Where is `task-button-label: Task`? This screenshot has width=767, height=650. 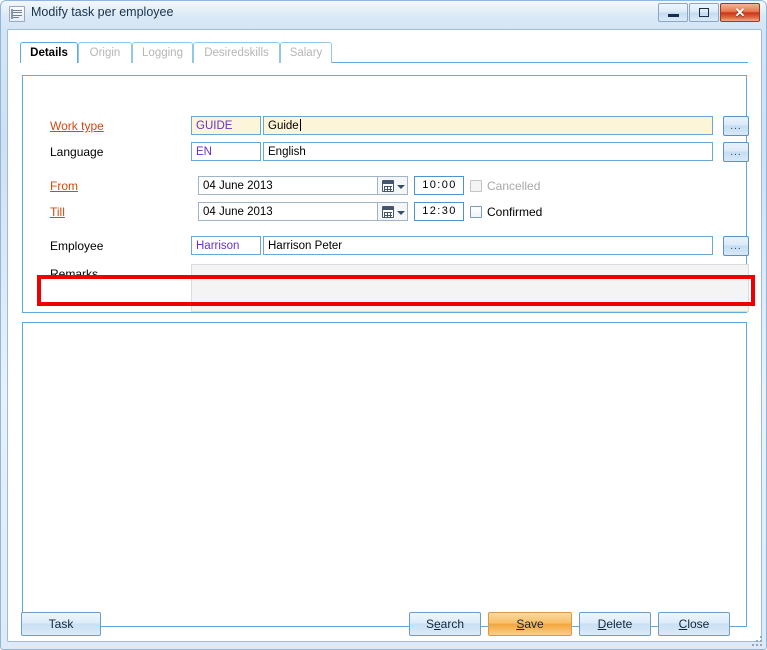 task-button-label: Task is located at coordinates (61, 624).